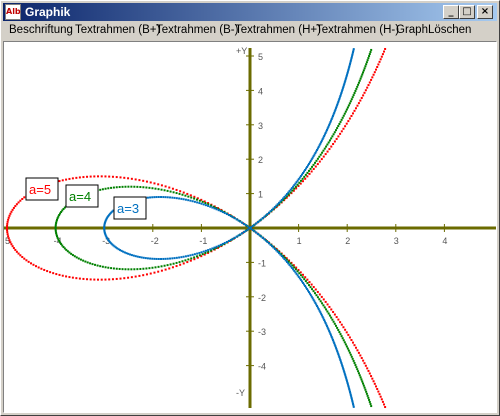 The height and width of the screenshot is (416, 500). What do you see at coordinates (278, 30) in the screenshot?
I see `menu-textrahmen-h-plus: Textrahmen (H+)` at bounding box center [278, 30].